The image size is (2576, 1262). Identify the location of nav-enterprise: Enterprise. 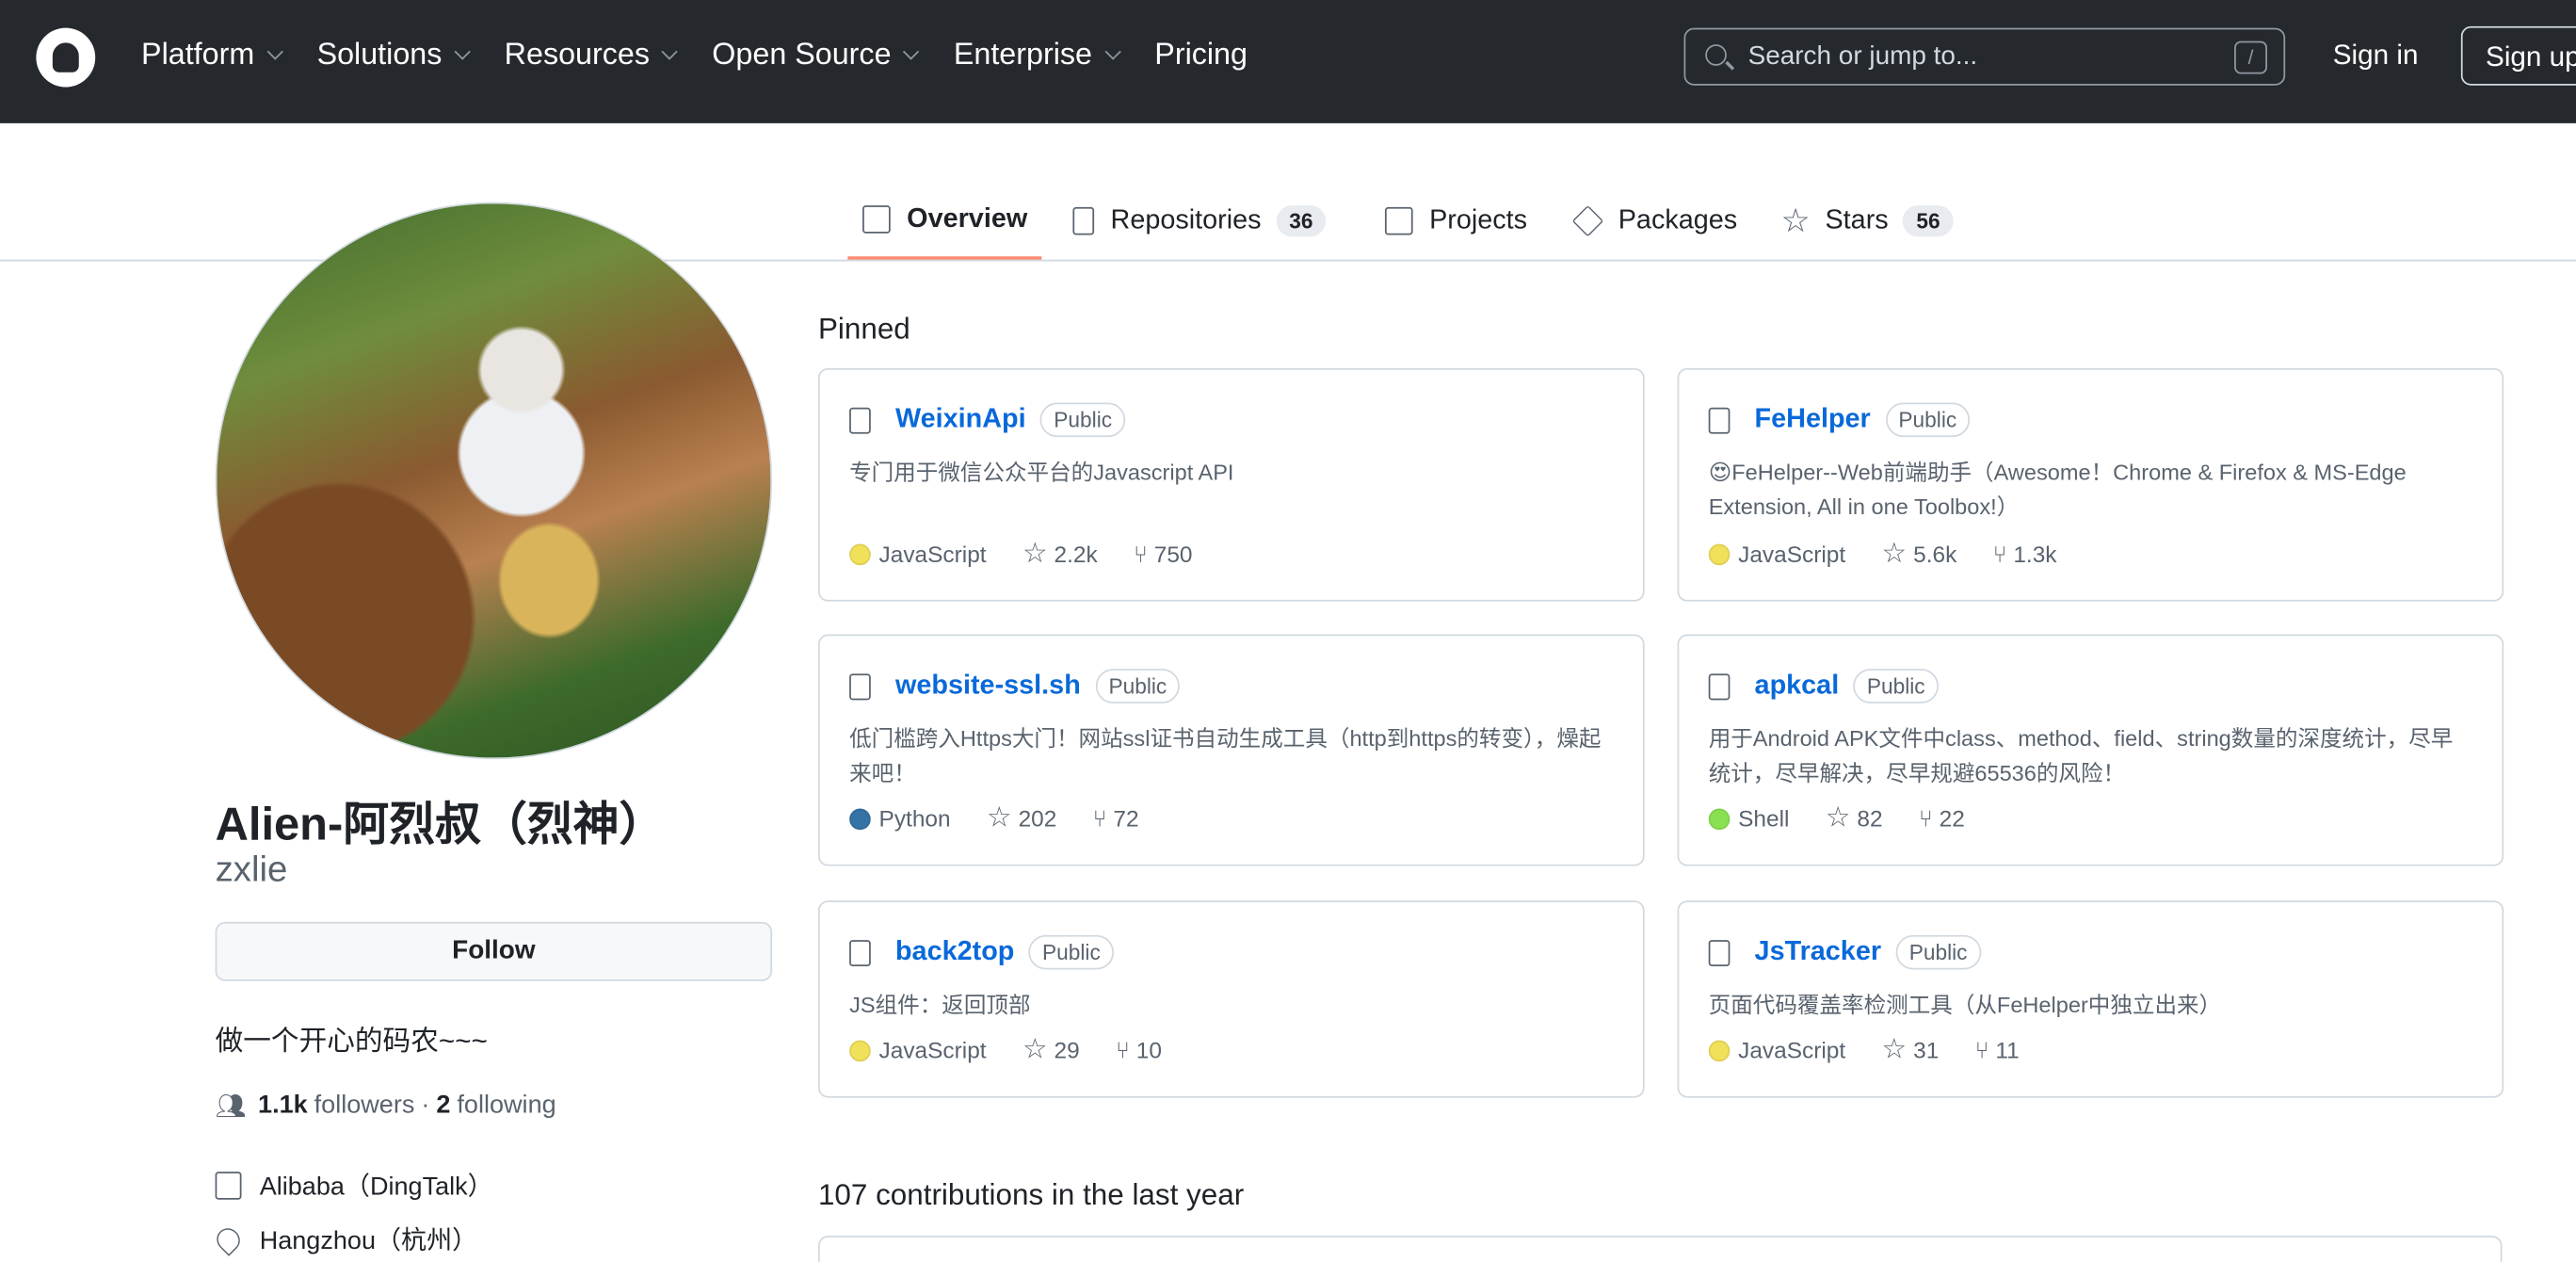
(1037, 54).